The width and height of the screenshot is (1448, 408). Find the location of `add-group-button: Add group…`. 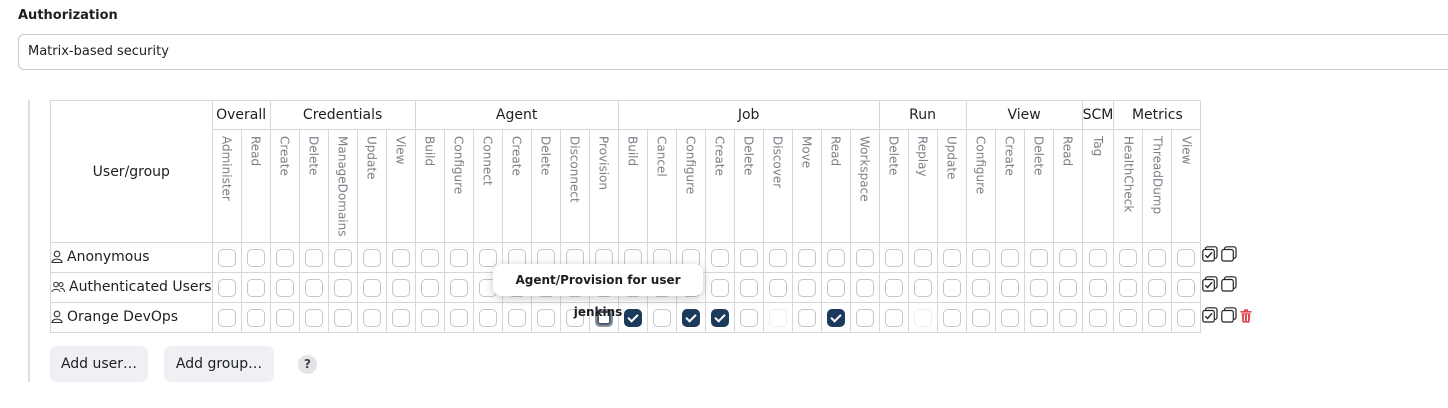

add-group-button: Add group… is located at coordinates (219, 364).